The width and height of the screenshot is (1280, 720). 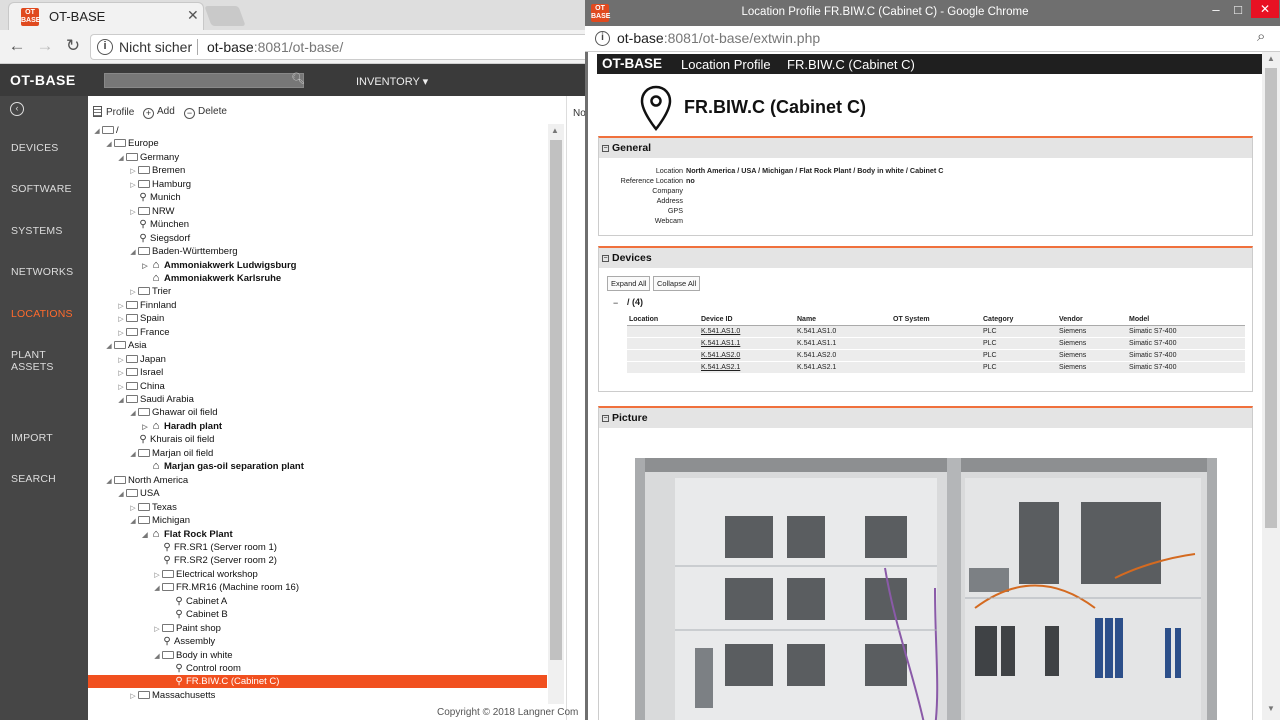 What do you see at coordinates (214, 547) in the screenshot?
I see `tree-node: ⚲ FR.SR1 (Server room 1)` at bounding box center [214, 547].